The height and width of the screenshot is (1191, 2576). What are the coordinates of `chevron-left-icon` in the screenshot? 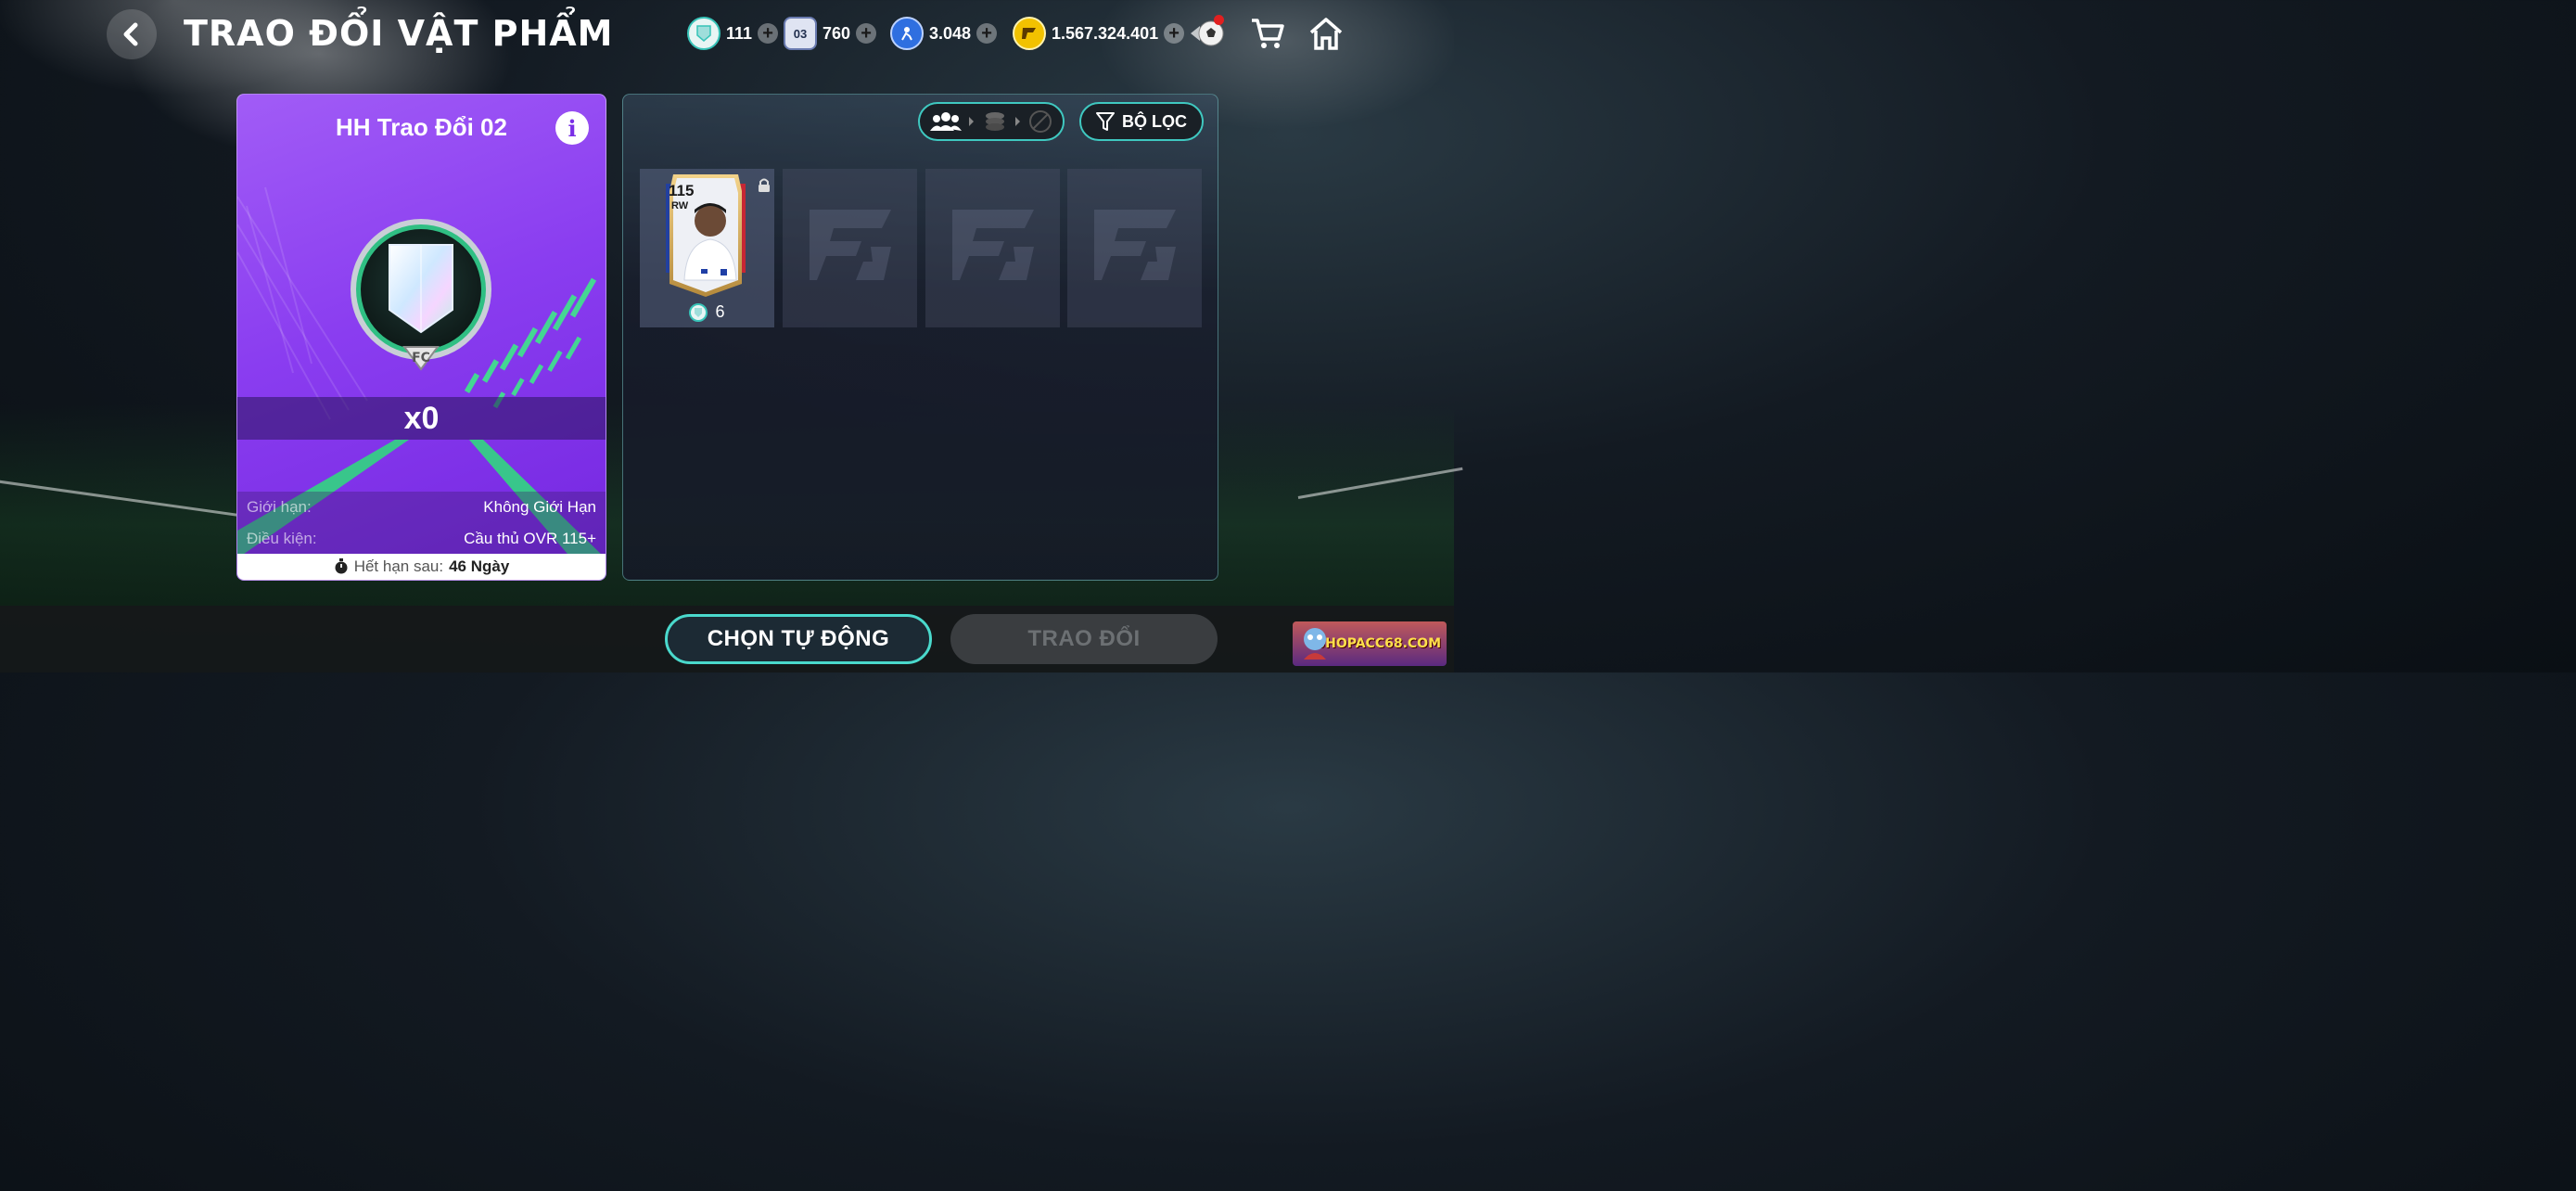 It's located at (130, 34).